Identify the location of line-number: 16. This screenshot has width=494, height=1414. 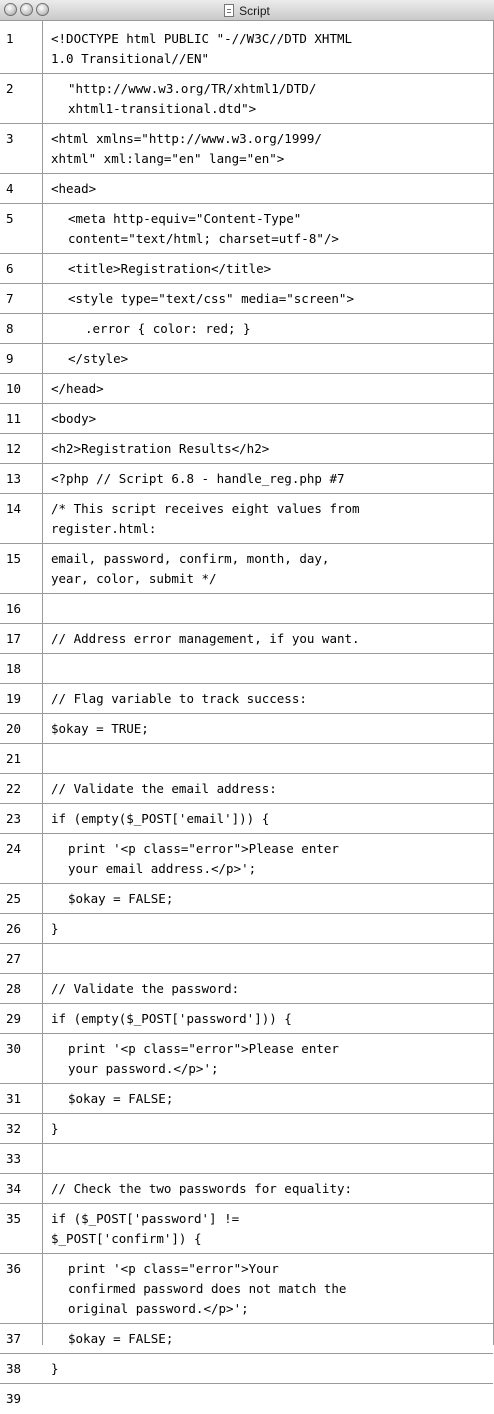
(14, 608).